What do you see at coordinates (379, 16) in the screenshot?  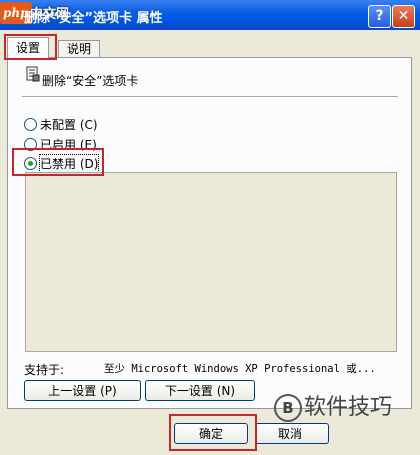 I see `help-button: ?` at bounding box center [379, 16].